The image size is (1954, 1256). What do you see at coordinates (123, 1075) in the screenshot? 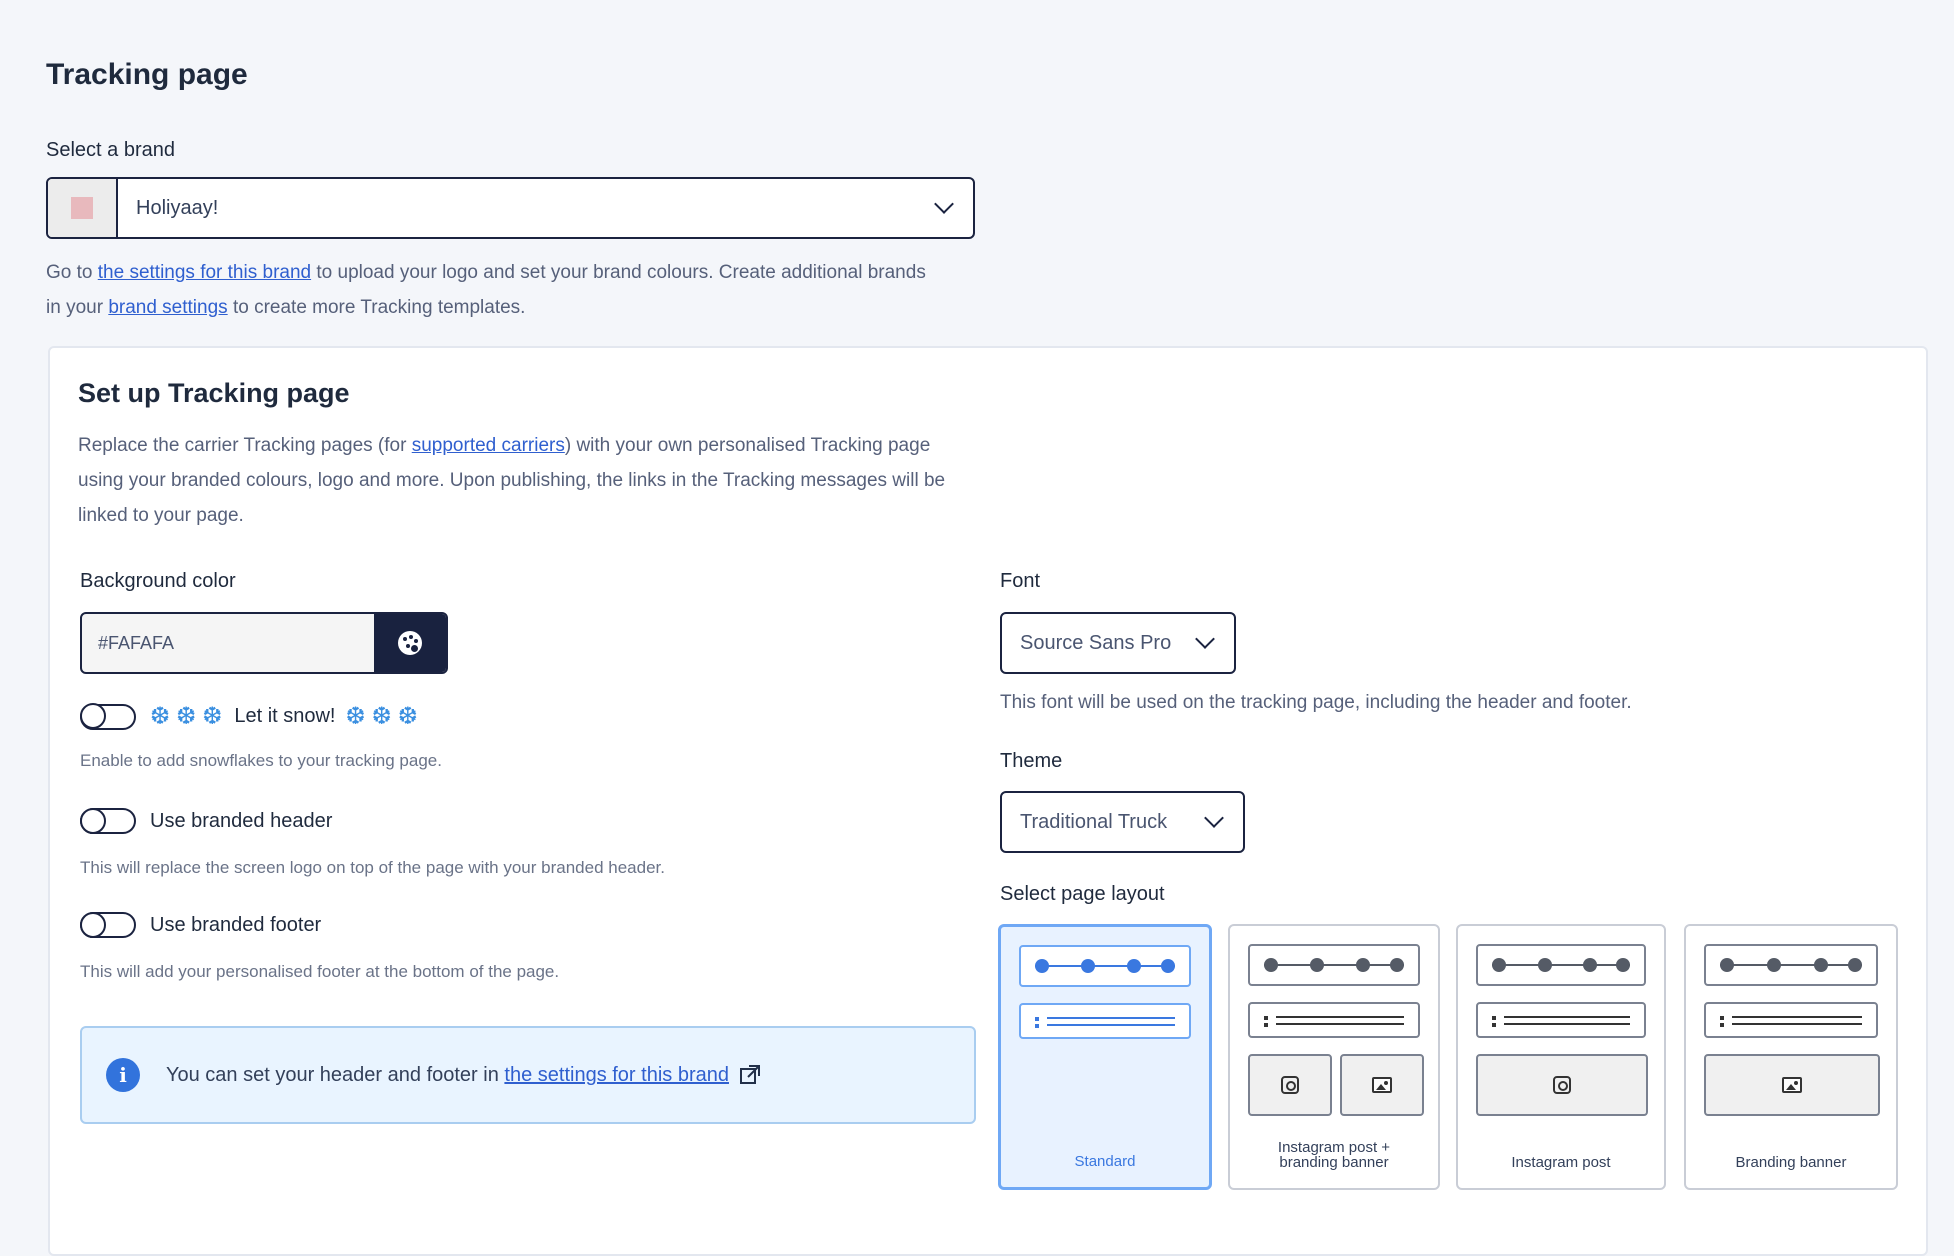
I see `info-icon: i` at bounding box center [123, 1075].